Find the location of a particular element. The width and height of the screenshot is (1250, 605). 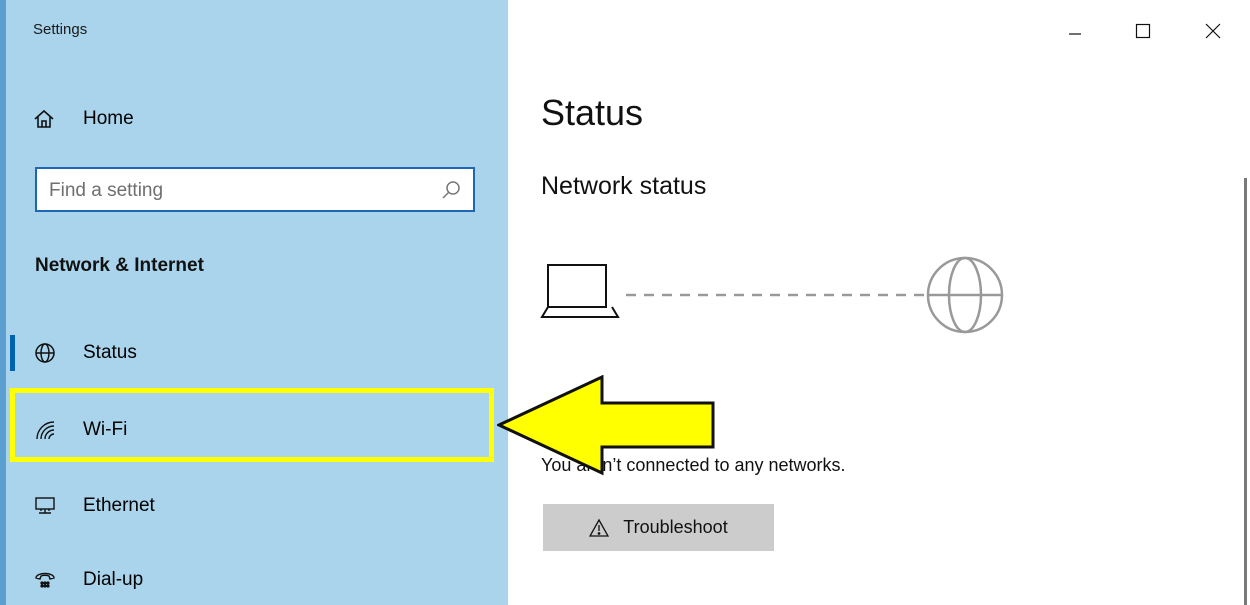

window-left-edge is located at coordinates (3, 302).